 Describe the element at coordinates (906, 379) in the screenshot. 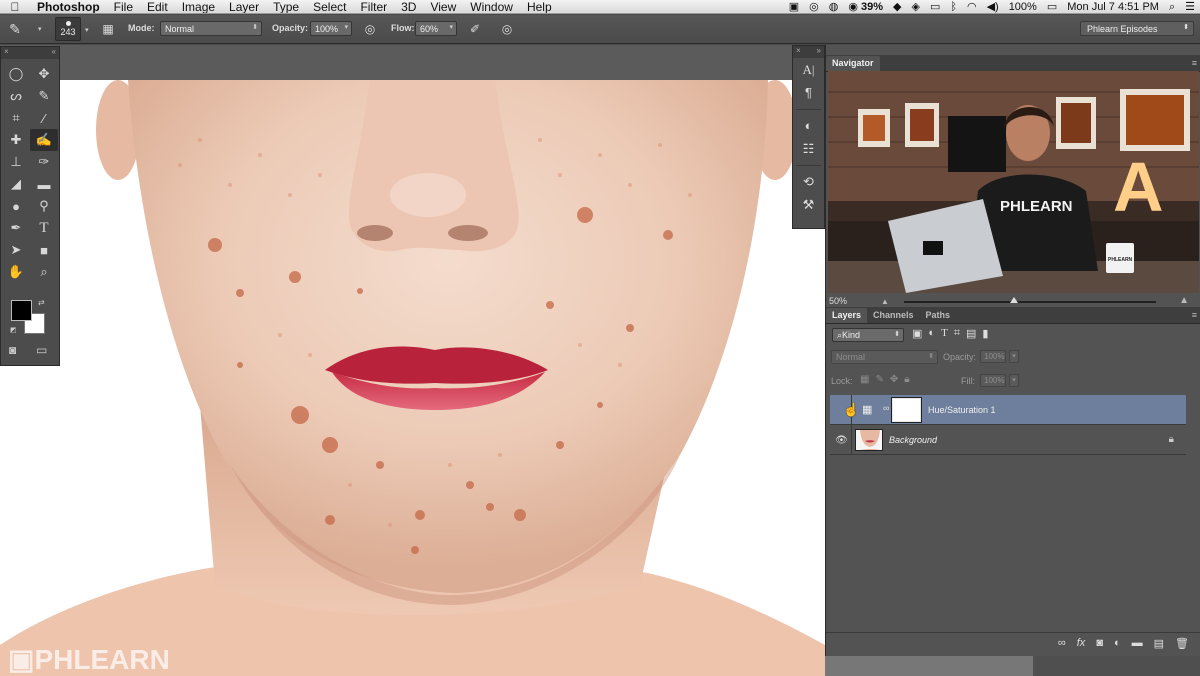

I see `lock-all-icon: 🔒︎` at that location.